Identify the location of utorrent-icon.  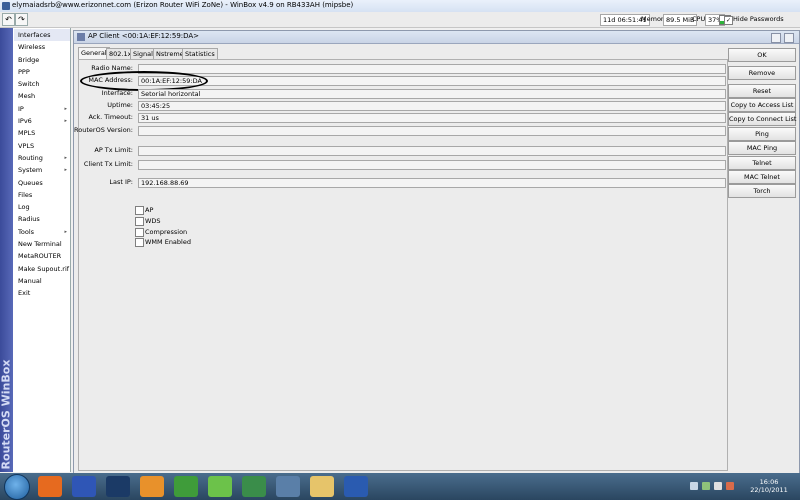
(220, 486).